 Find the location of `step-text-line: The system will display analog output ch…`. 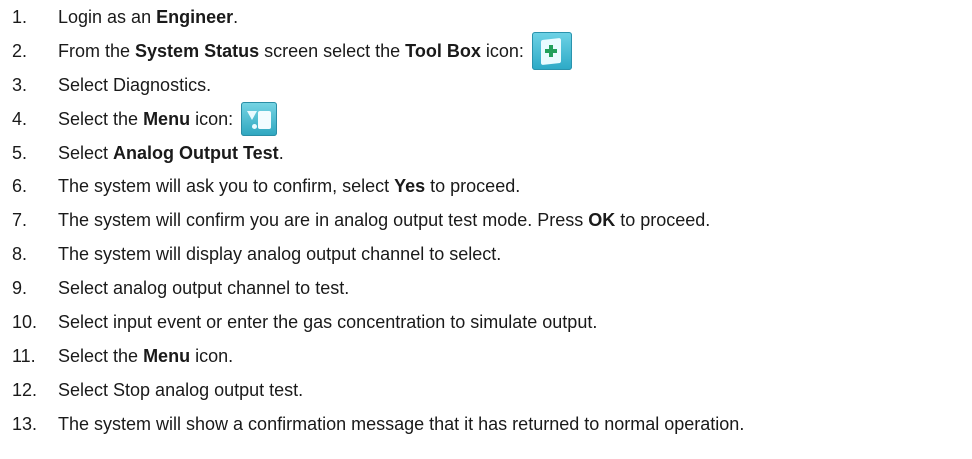

step-text-line: The system will display analog output ch… is located at coordinates (279, 254).